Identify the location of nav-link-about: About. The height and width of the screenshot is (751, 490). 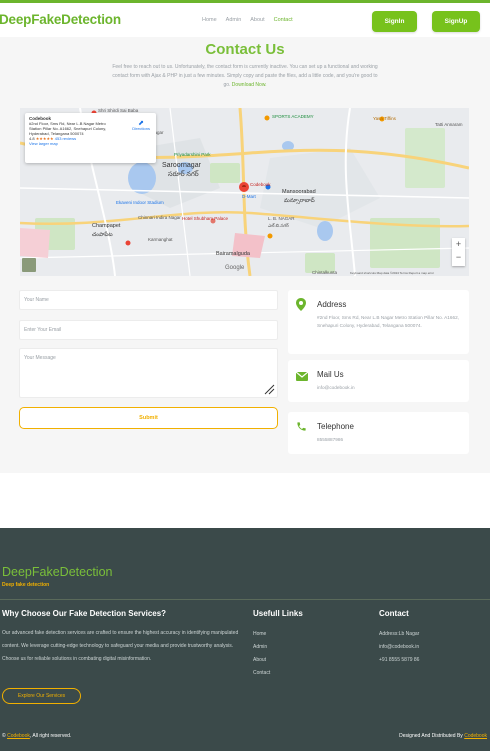
(257, 20).